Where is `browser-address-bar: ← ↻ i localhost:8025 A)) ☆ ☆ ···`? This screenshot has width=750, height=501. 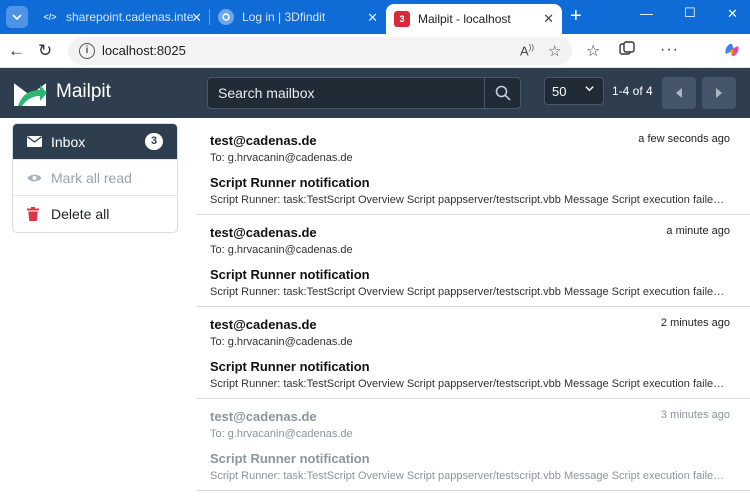 browser-address-bar: ← ↻ i localhost:8025 A)) ☆ ☆ ··· is located at coordinates (375, 51).